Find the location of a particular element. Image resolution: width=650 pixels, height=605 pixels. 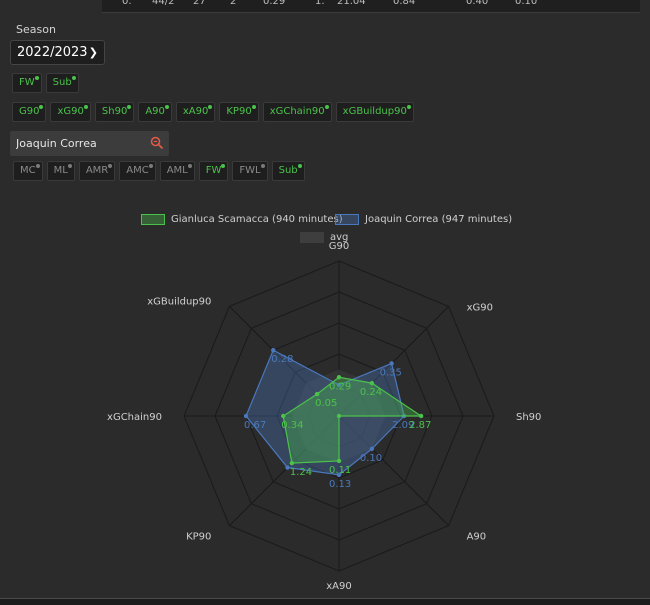

position-chip-amr: AMR is located at coordinates (97, 171).